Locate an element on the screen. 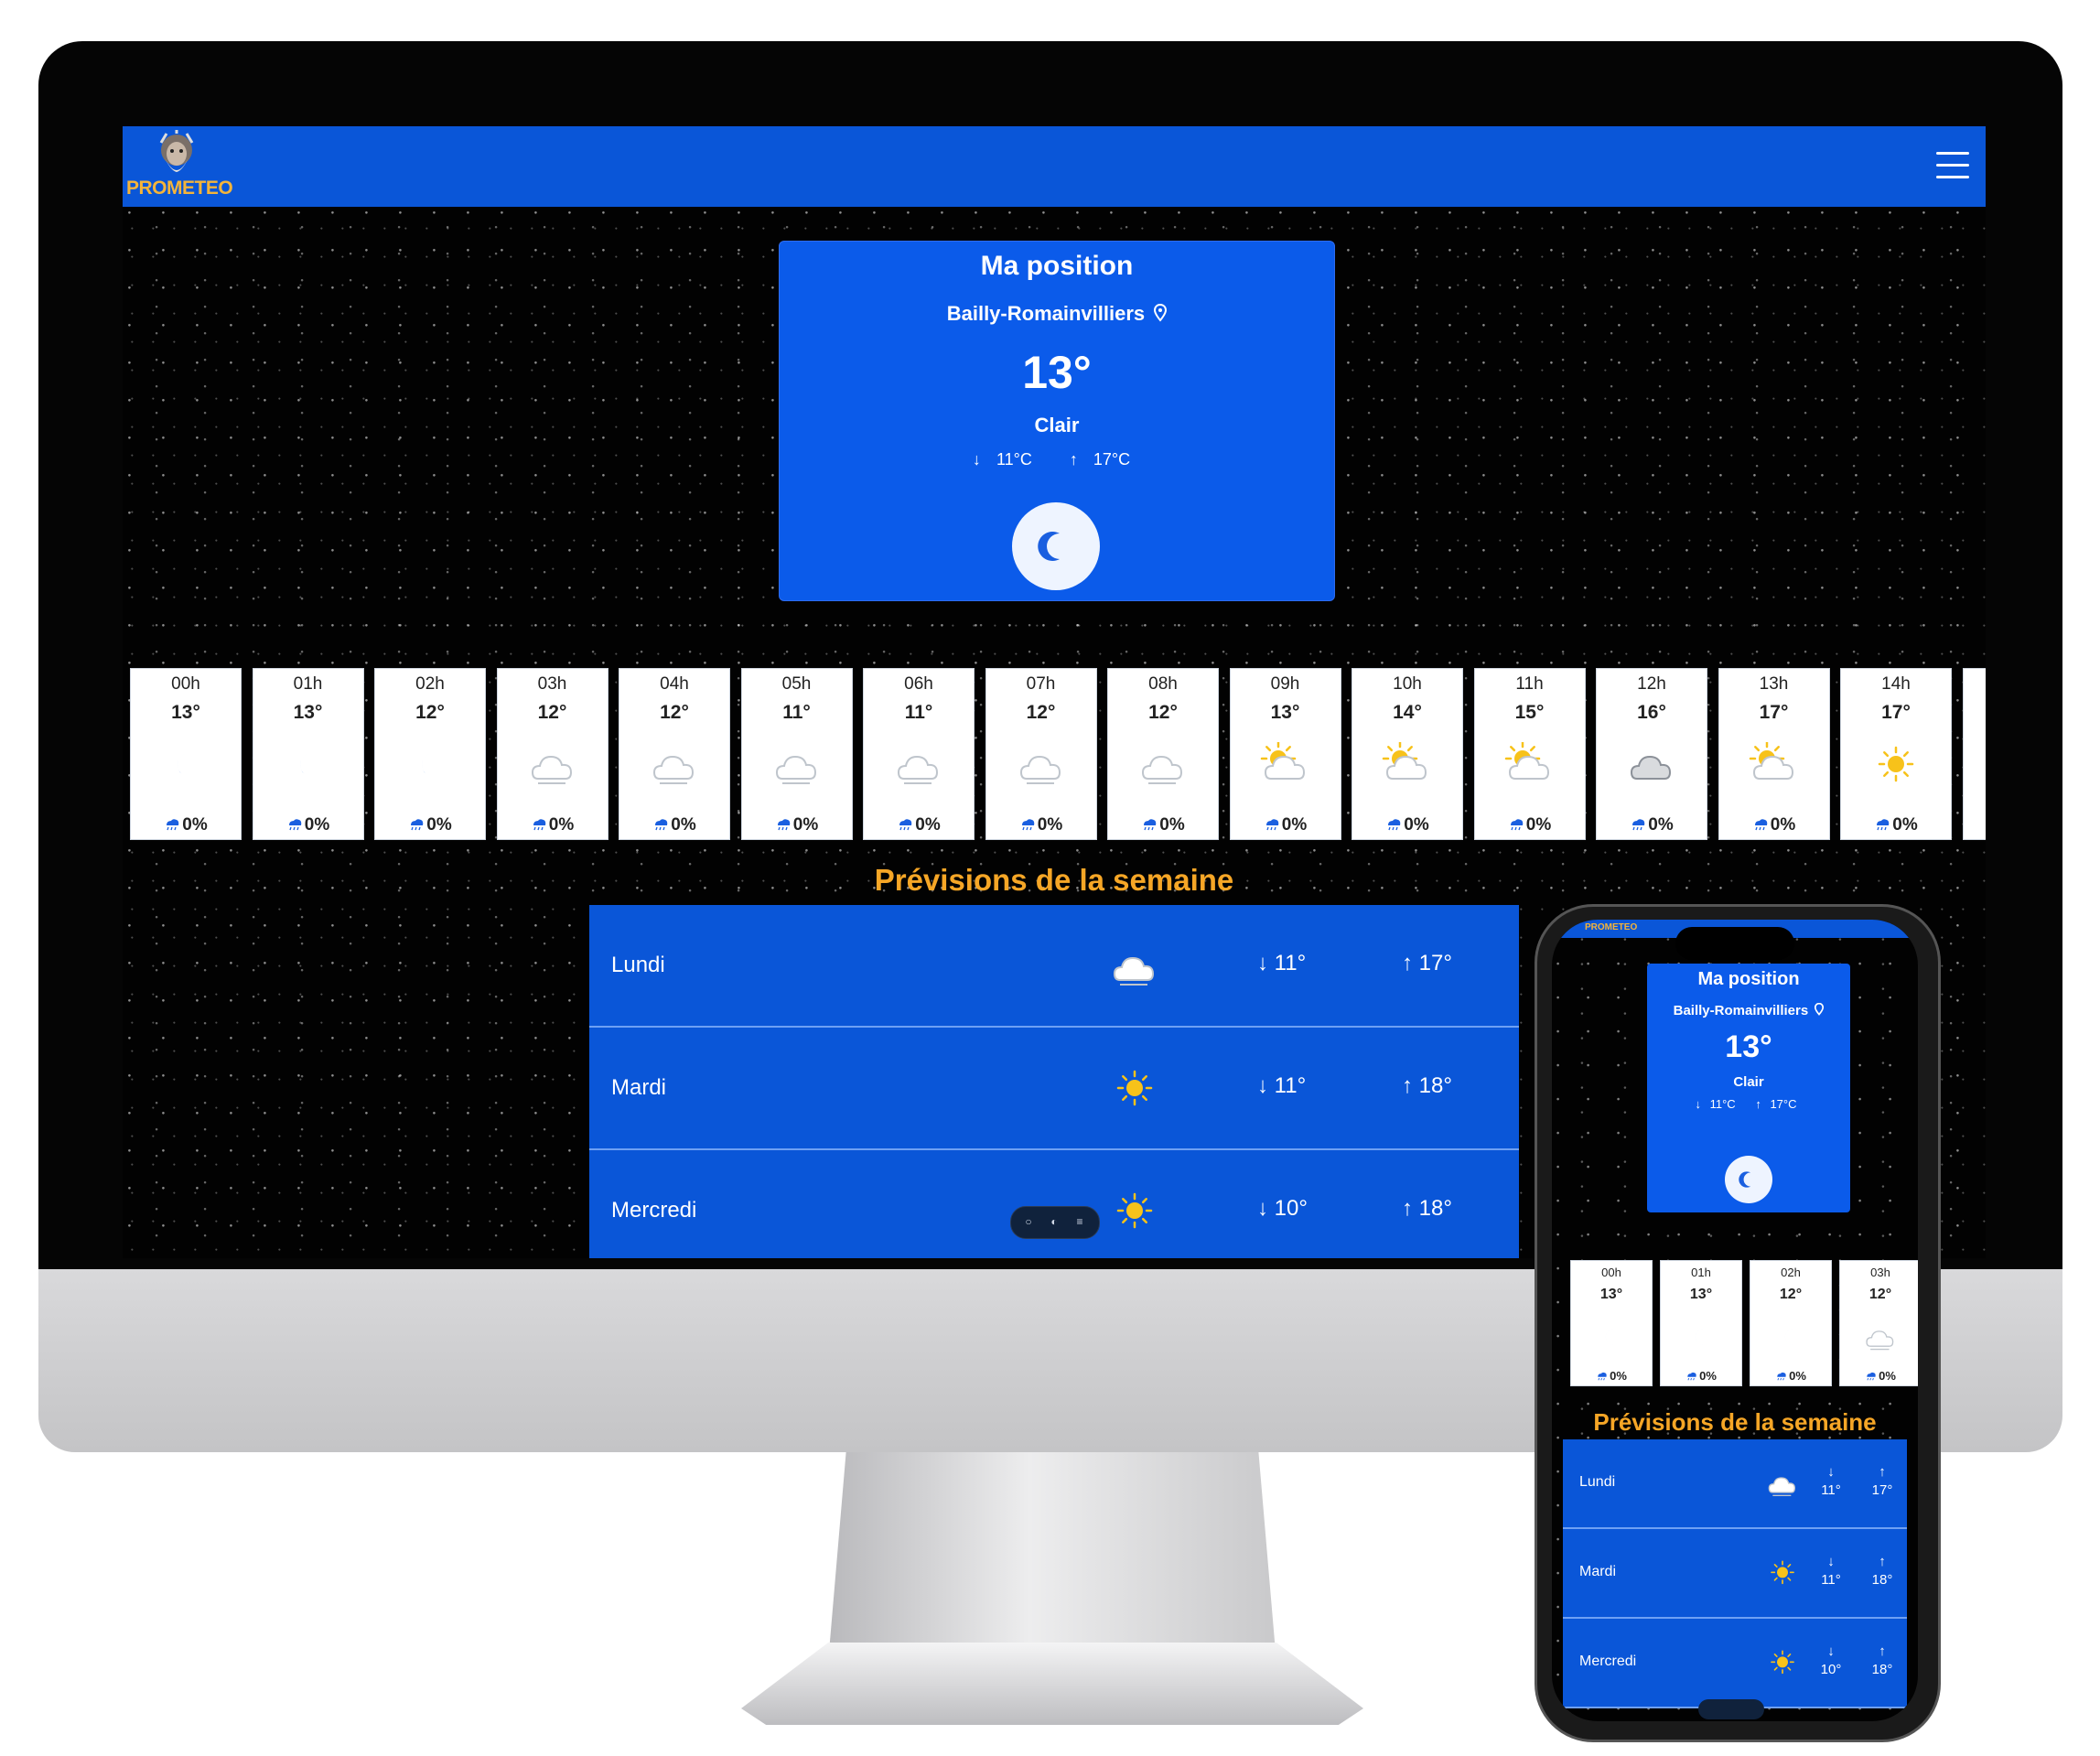 The width and height of the screenshot is (2100, 1756). phone-week-row: Mardi ↓ 11° ↑ 18° is located at coordinates (1735, 1574).